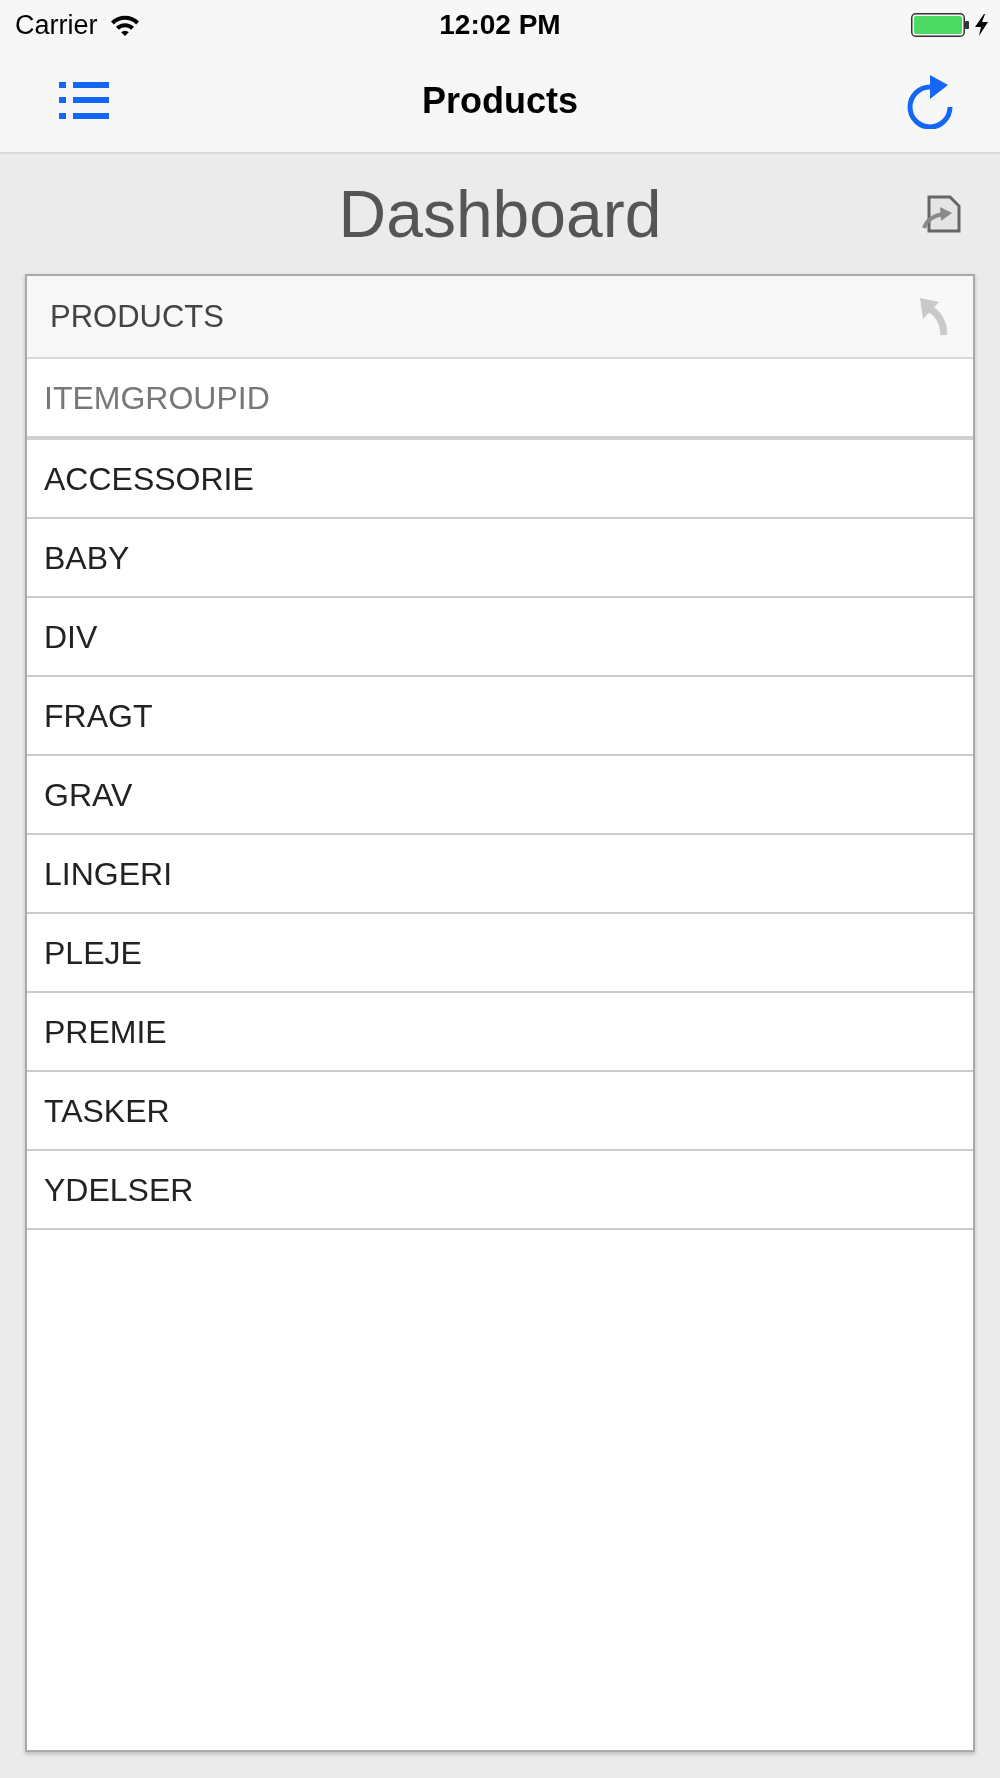 The width and height of the screenshot is (1000, 1778). What do you see at coordinates (500, 214) in the screenshot?
I see `dashboard-title: Dashboard` at bounding box center [500, 214].